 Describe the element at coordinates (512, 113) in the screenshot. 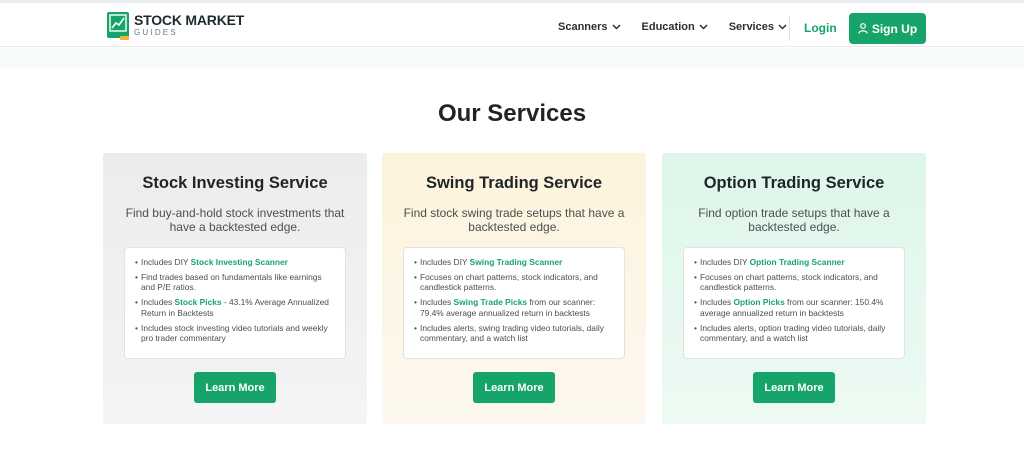

I see `section-title: Our Services` at that location.